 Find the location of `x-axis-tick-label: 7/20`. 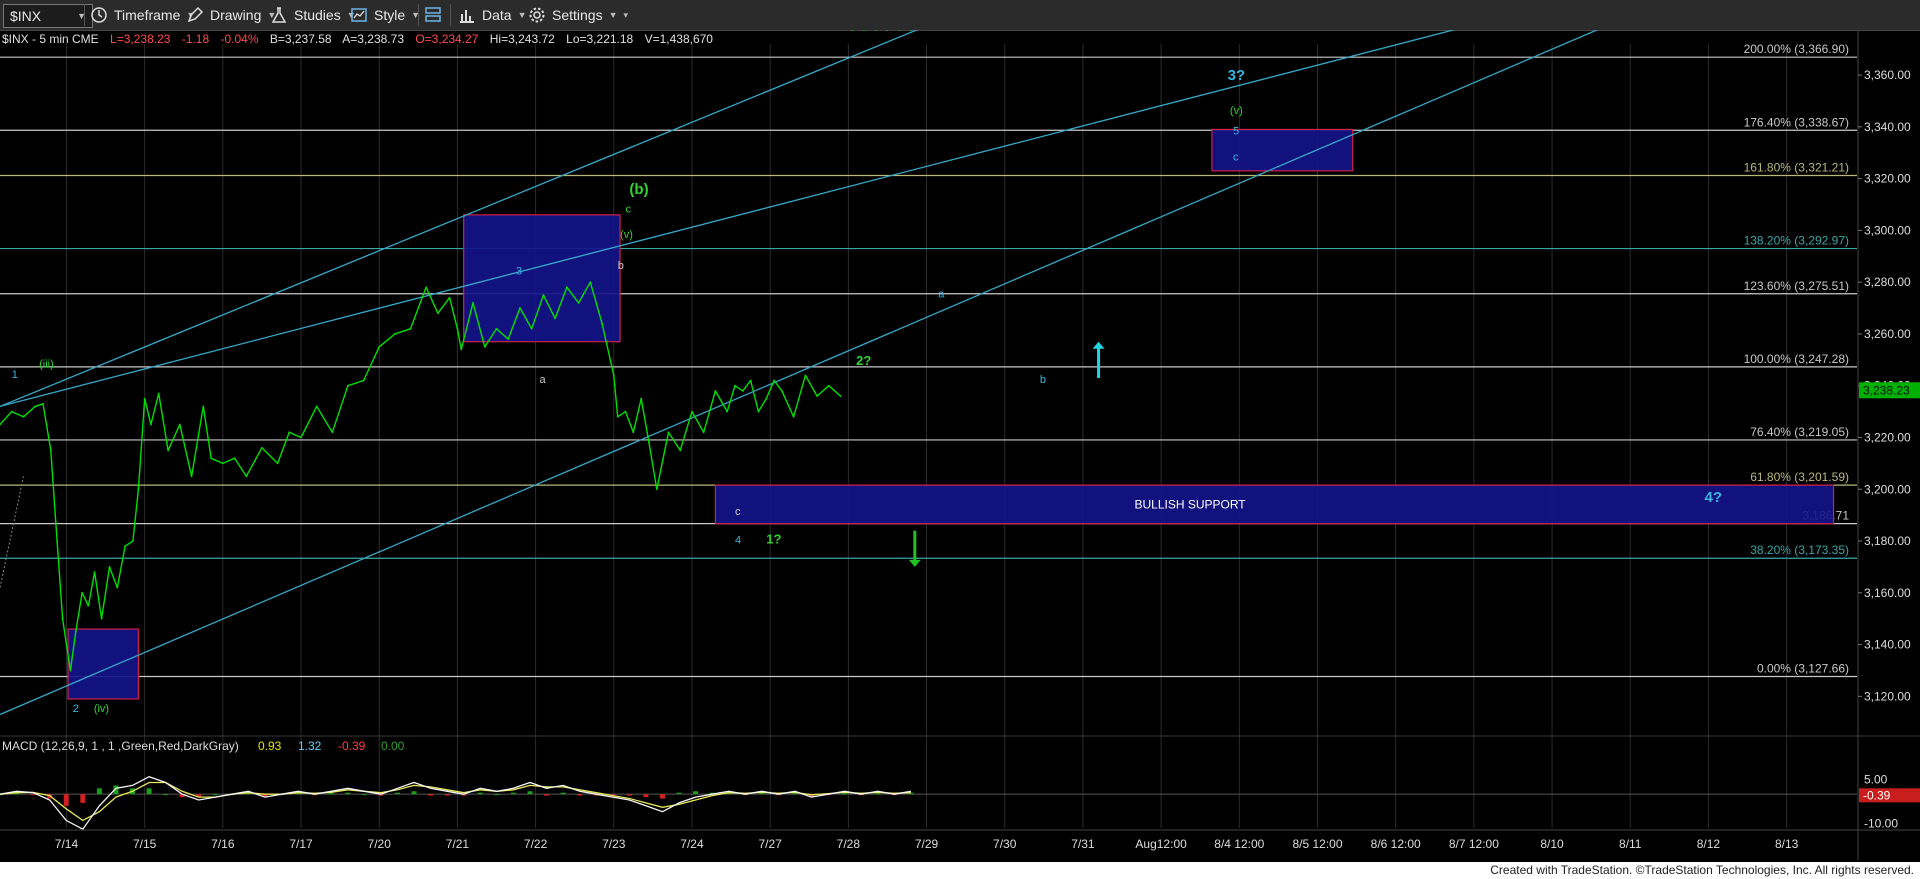

x-axis-tick-label: 7/20 is located at coordinates (380, 844).